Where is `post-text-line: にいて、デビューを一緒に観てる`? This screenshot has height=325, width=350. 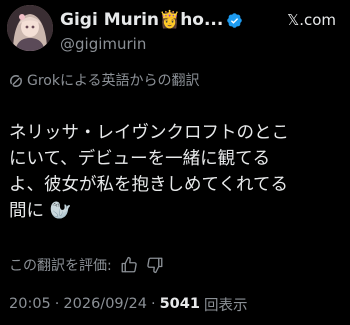
post-text-line: にいて、デビューを一緒に観てる is located at coordinates (140, 159).